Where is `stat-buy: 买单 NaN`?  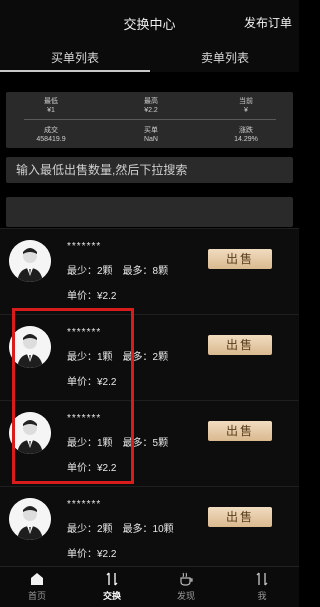
stat-buy: 买单 NaN is located at coordinates (151, 135).